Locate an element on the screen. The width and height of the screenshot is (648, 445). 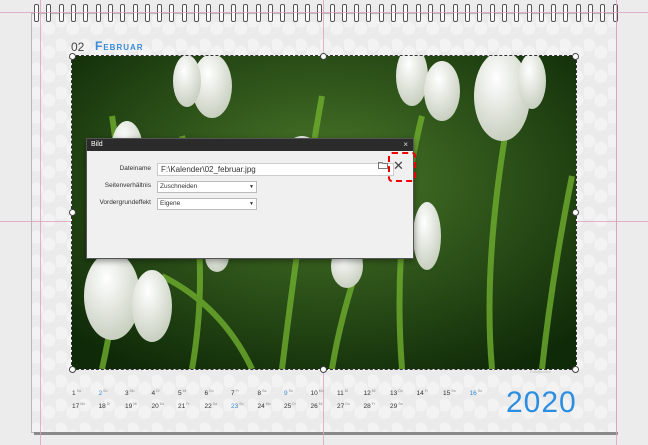
calendar-day: 13Do is located at coordinates (396, 393).